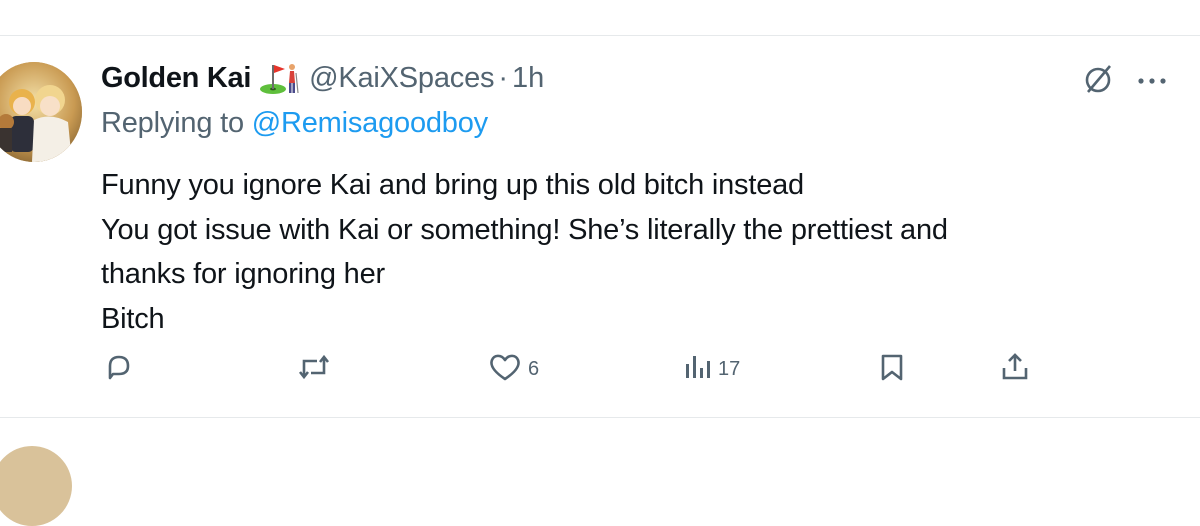 The width and height of the screenshot is (1200, 526). I want to click on prev-share-icon, so click(1021, 7).